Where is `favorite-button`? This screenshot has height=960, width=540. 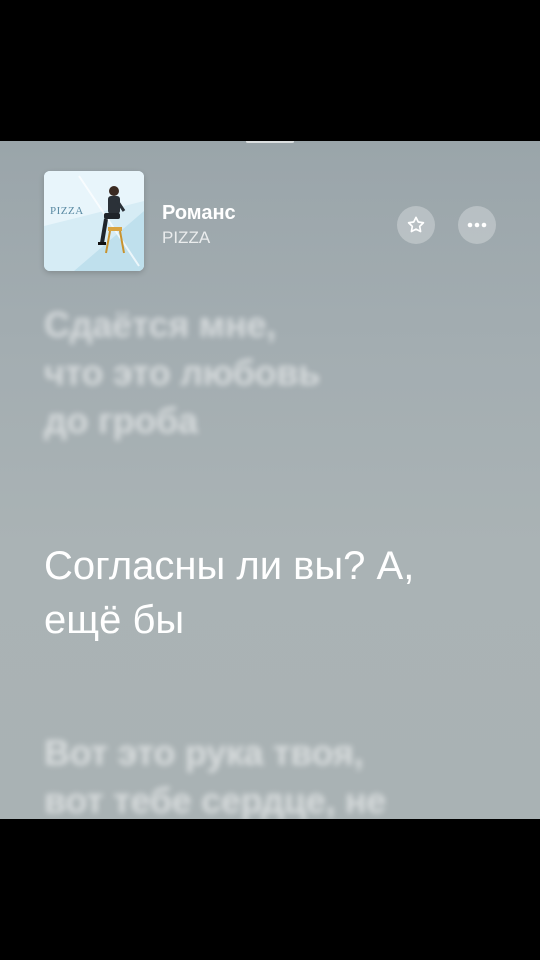
favorite-button is located at coordinates (416, 225).